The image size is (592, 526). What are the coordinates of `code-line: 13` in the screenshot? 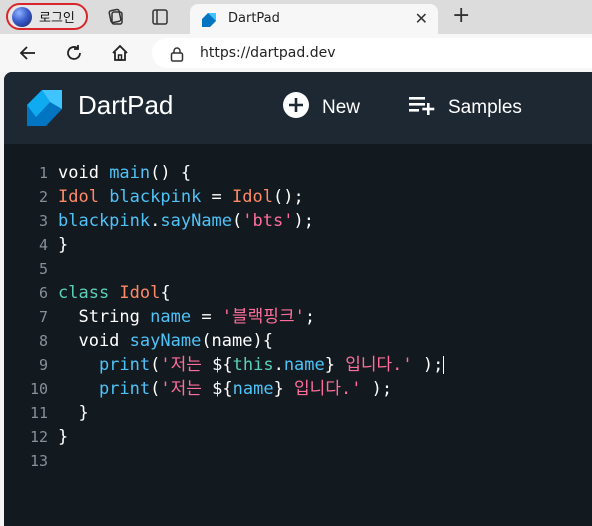 It's located at (298, 461).